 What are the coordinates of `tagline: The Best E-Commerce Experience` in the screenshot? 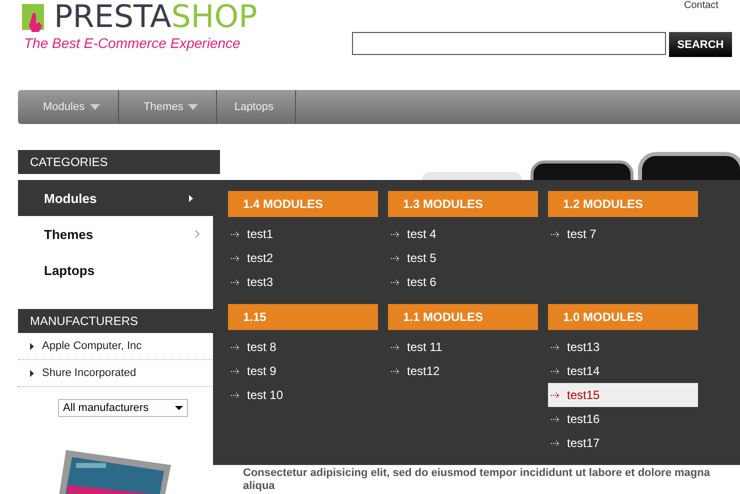 It's located at (132, 43).